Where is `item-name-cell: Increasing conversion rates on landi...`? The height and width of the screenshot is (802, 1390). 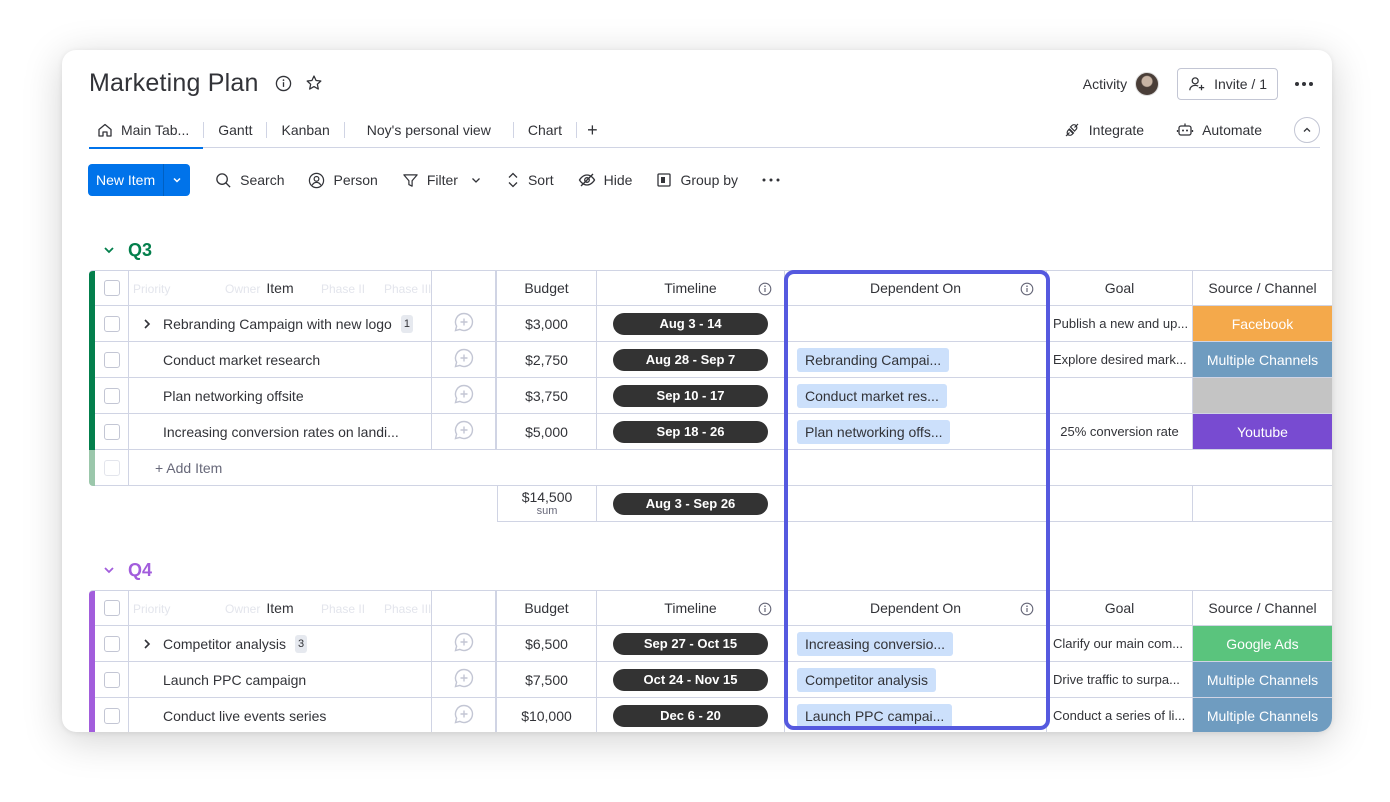
item-name-cell: Increasing conversion rates on landi... is located at coordinates (280, 432).